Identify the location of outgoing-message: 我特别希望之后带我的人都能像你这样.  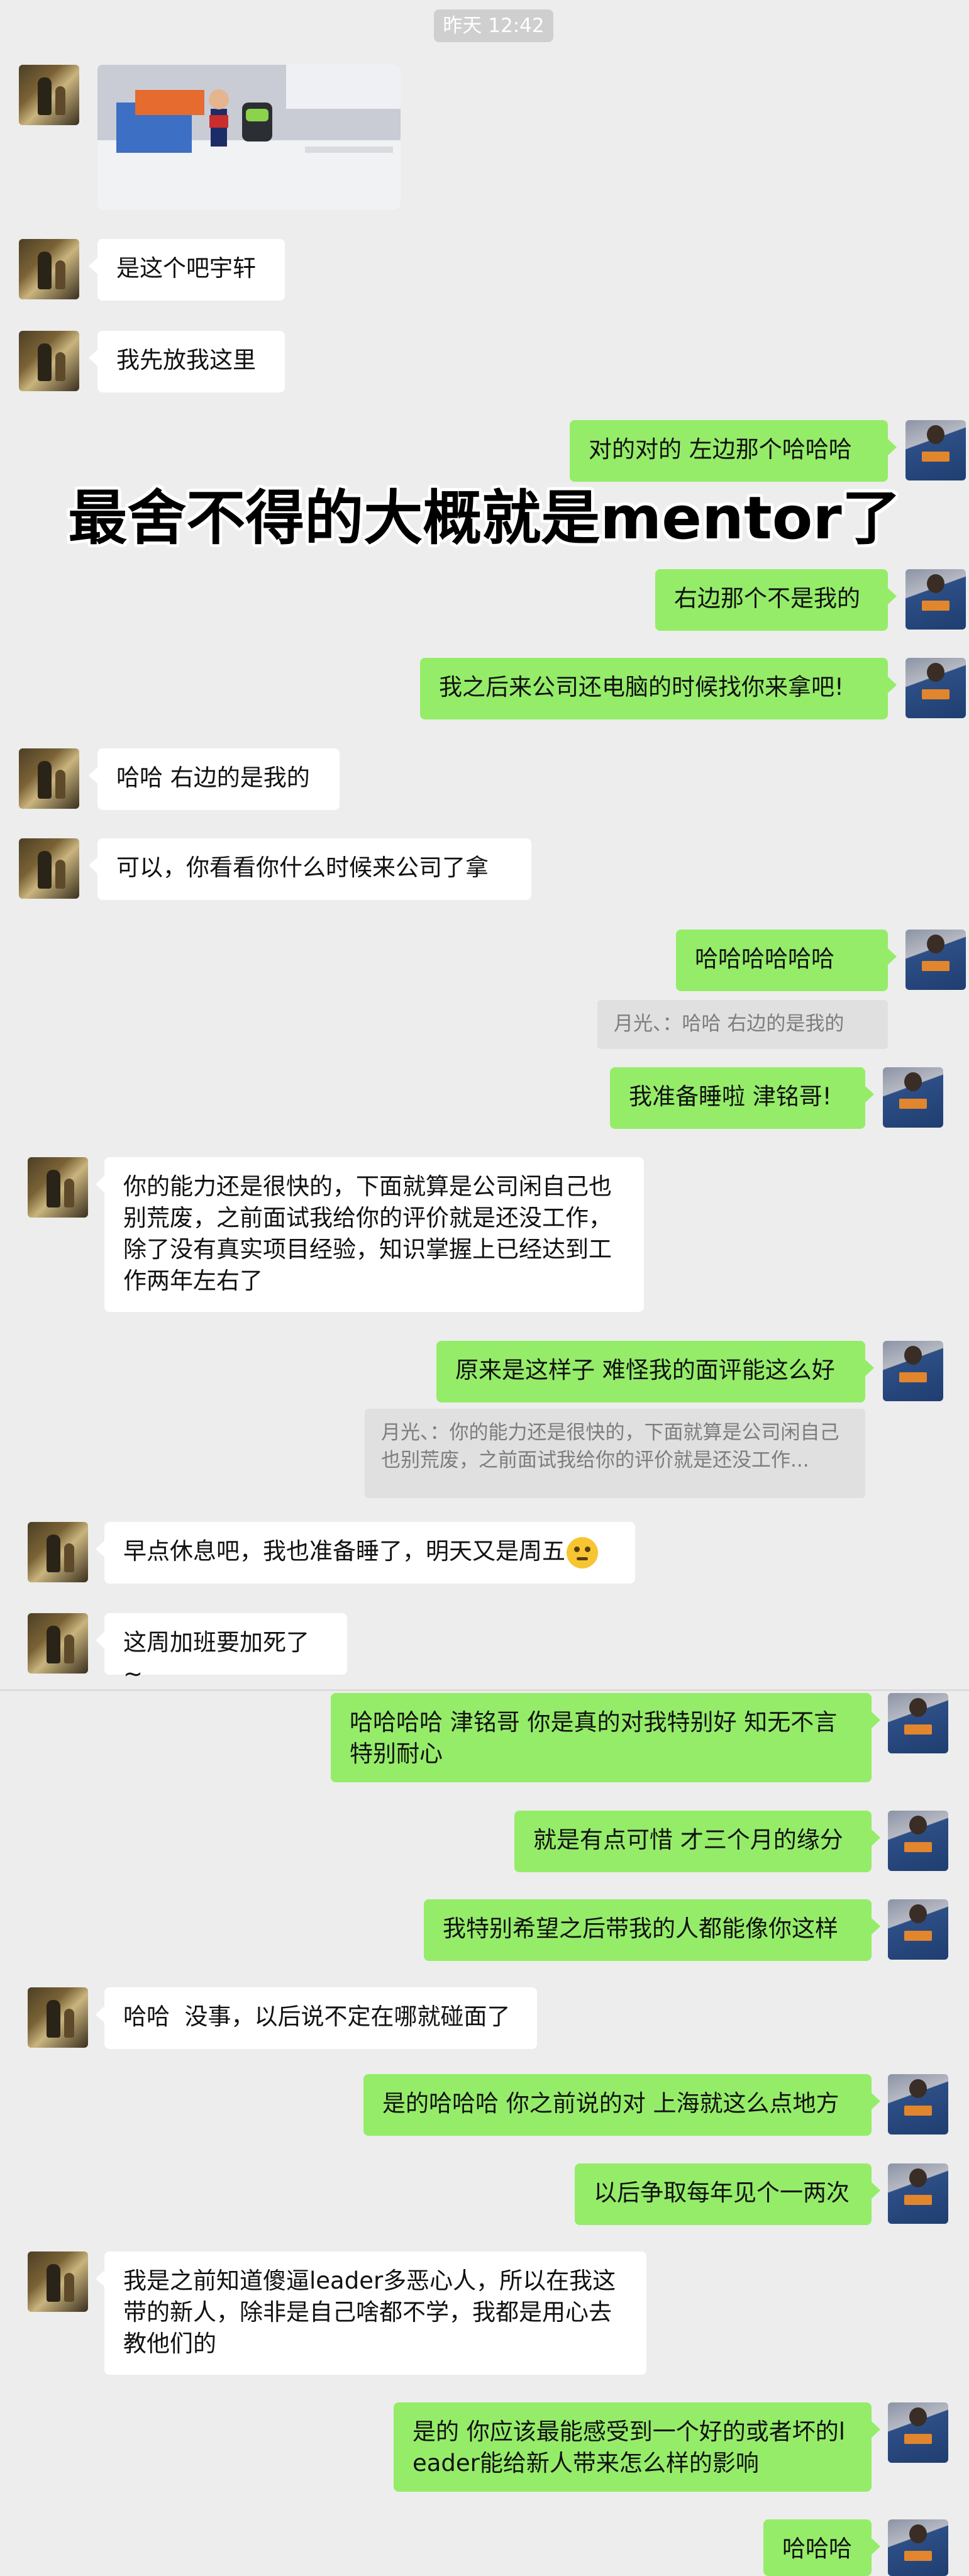
(652, 1930).